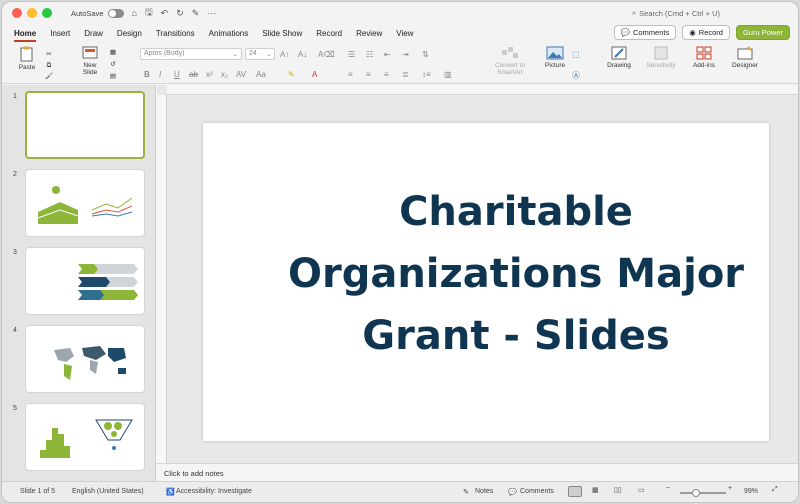 The image size is (800, 504). I want to click on notes-input: Click to add notes, so click(477, 473).